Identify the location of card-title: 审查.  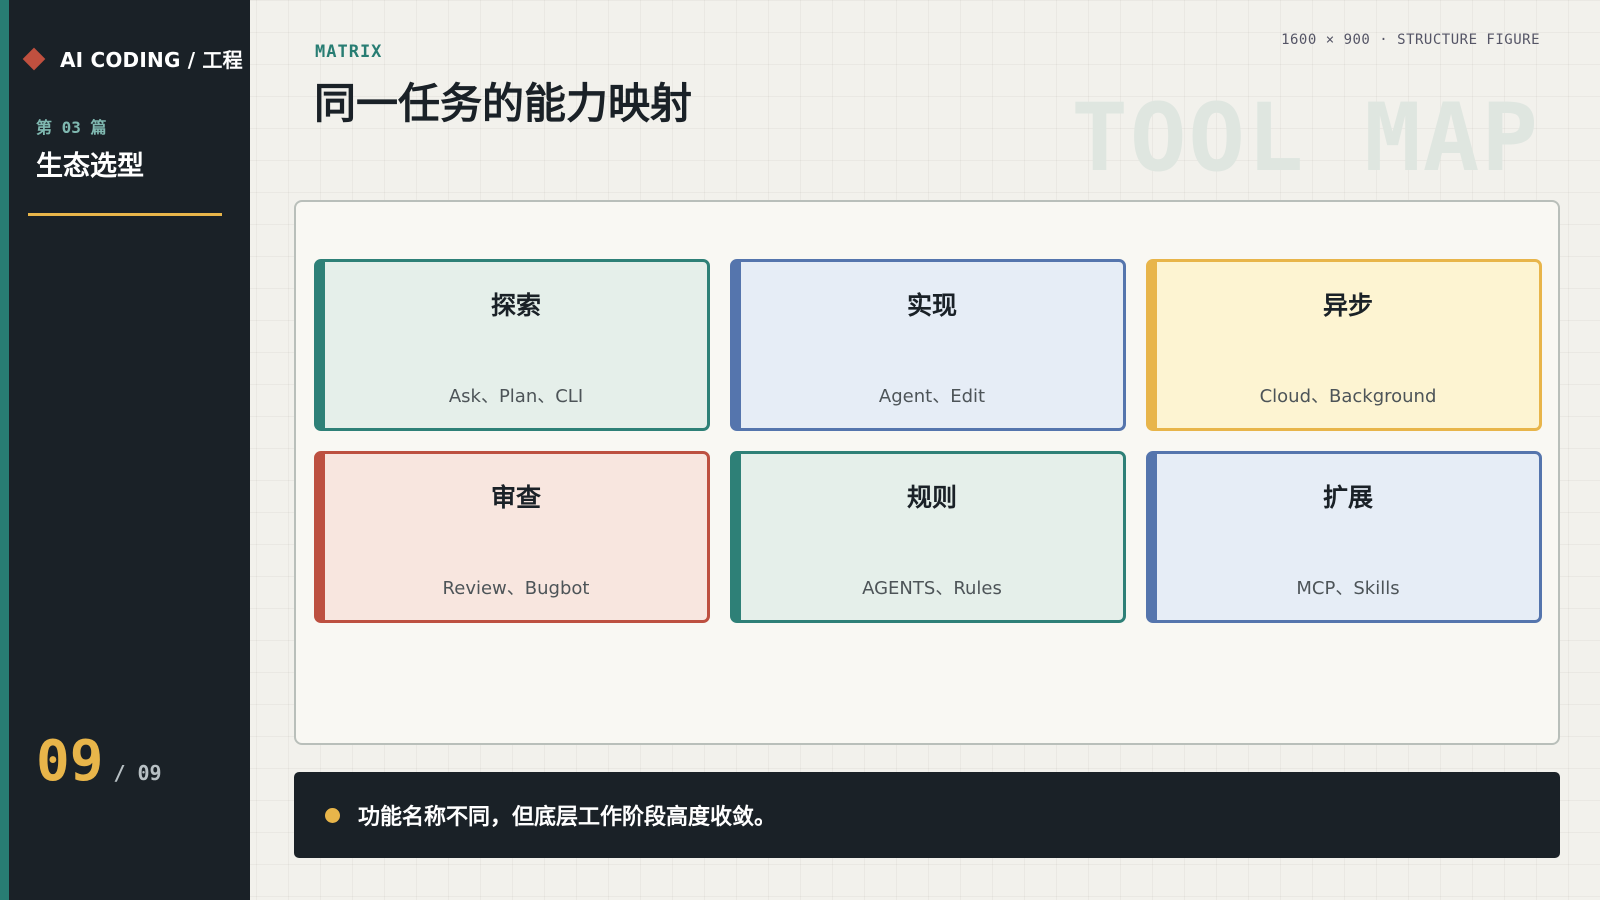
(515, 497).